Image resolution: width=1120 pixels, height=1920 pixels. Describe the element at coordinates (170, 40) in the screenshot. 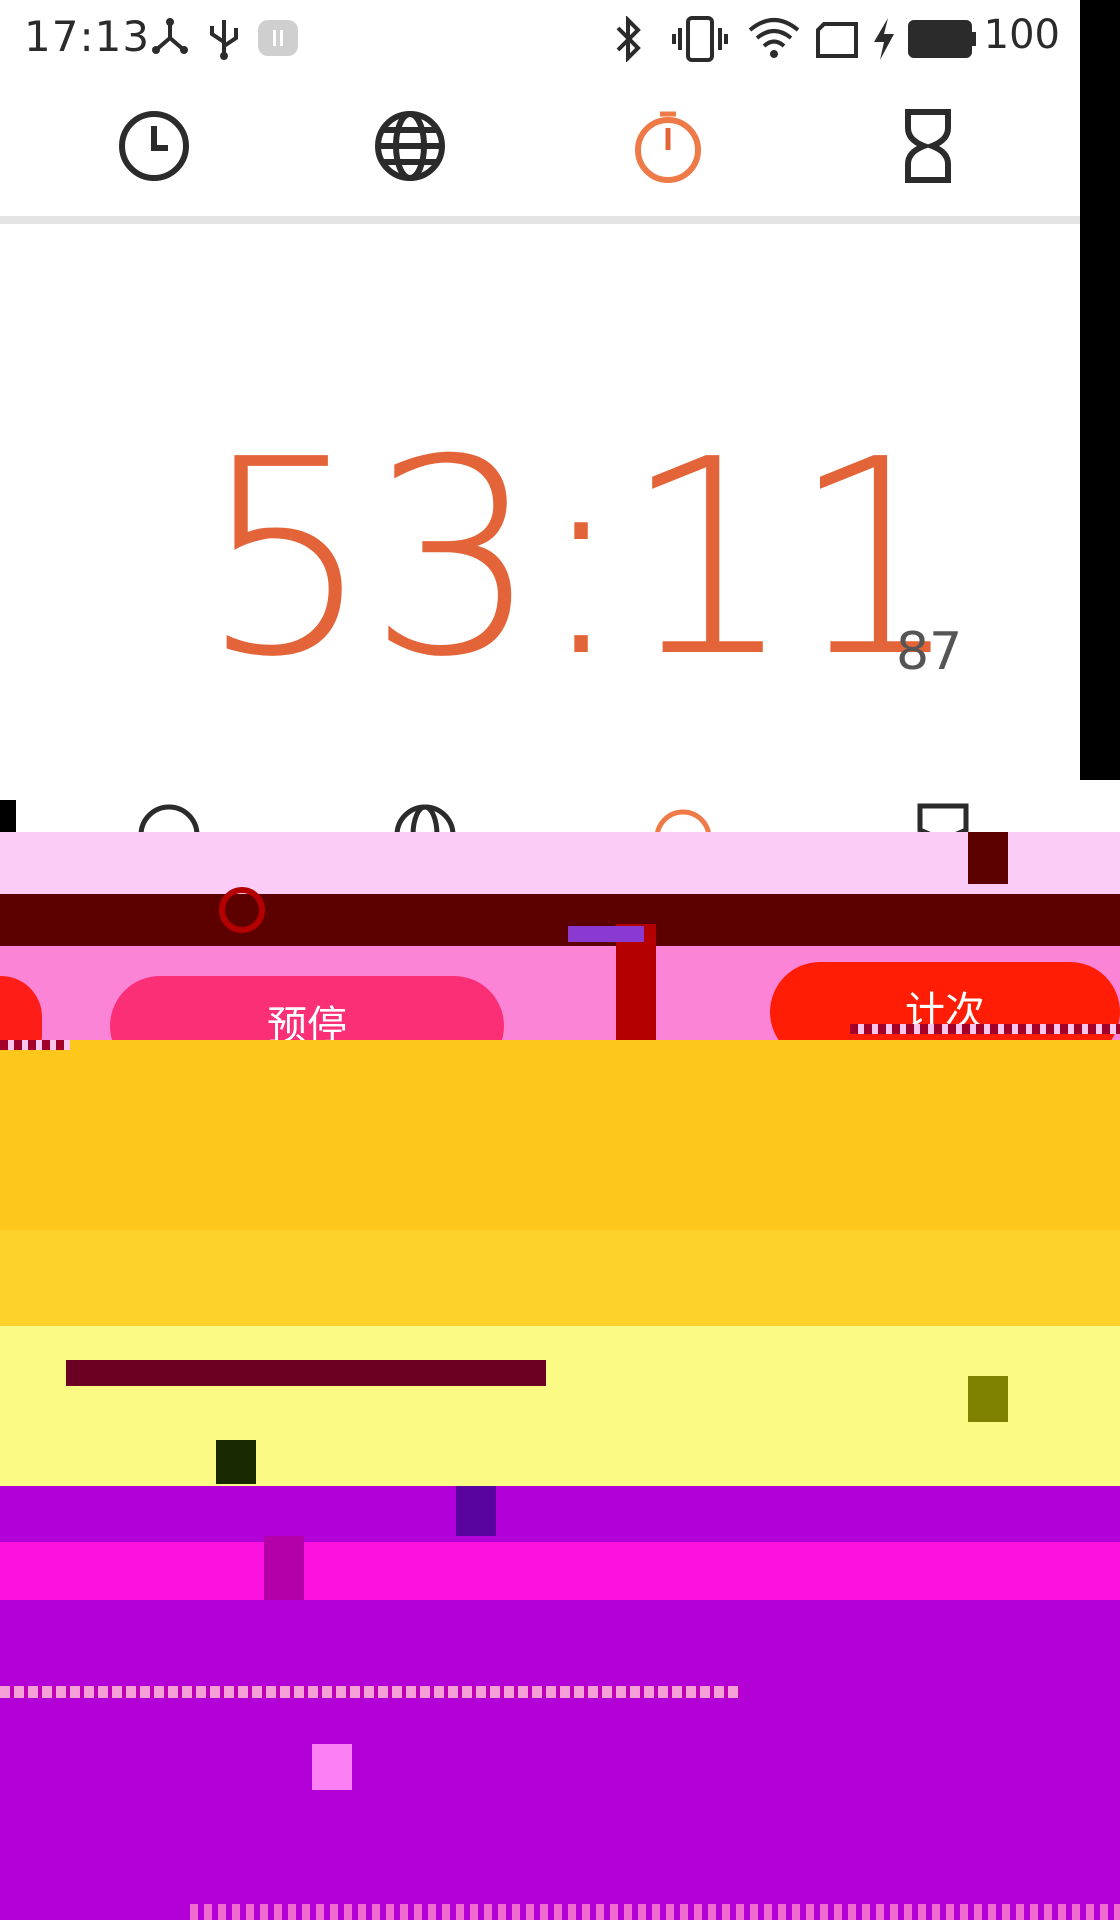

I see `share-network-icon` at that location.